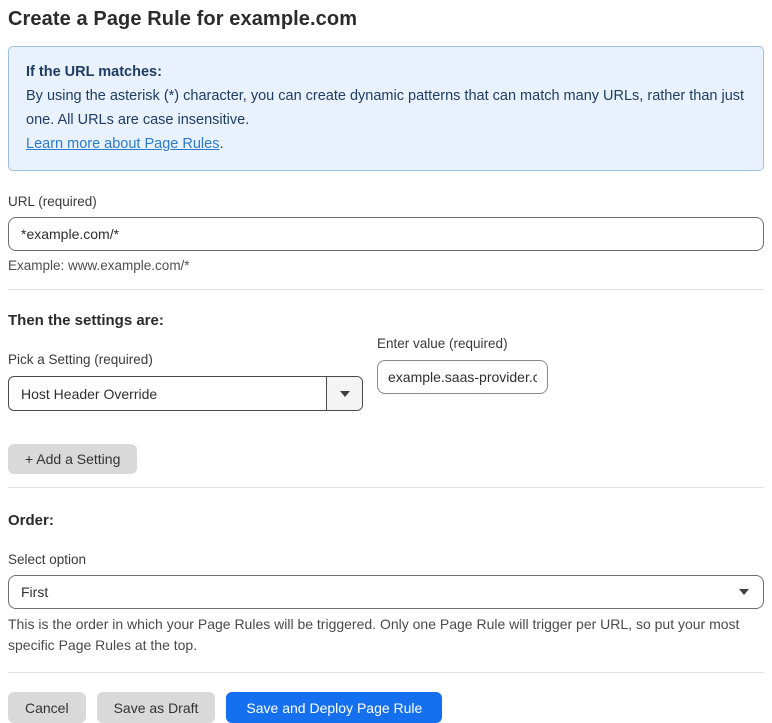  What do you see at coordinates (462, 377) in the screenshot?
I see `setting-value-input` at bounding box center [462, 377].